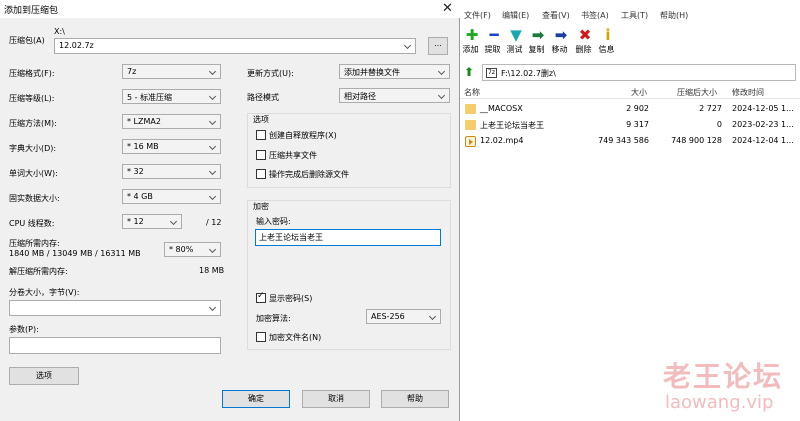 Image resolution: width=800 pixels, height=421 pixels. What do you see at coordinates (415, 399) in the screenshot?
I see `help-button: 帮助` at bounding box center [415, 399].